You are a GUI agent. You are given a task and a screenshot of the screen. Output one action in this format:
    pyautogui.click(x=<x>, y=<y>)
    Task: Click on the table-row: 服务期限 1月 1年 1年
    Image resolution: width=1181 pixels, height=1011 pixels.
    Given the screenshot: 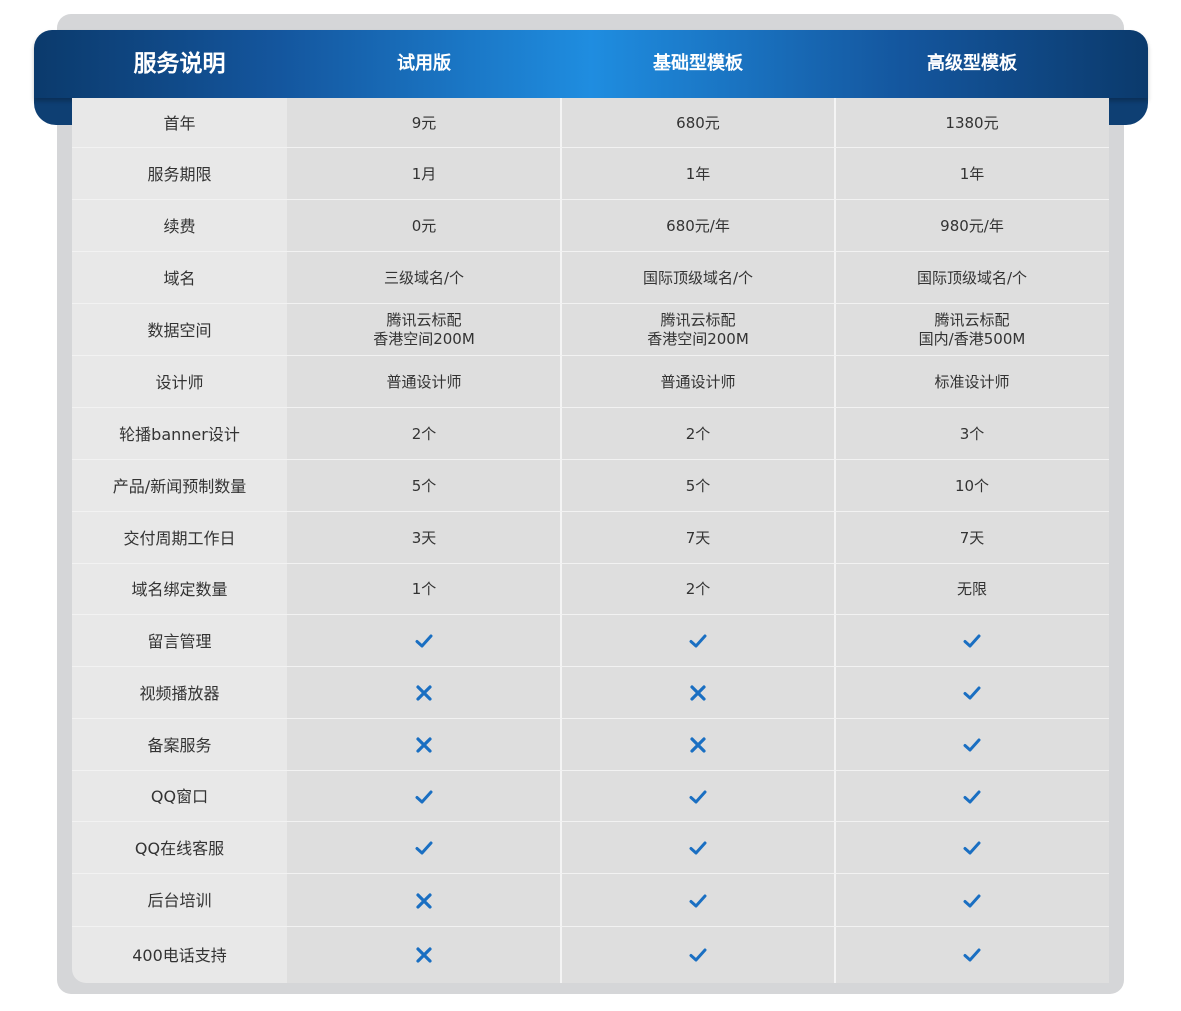 What is the action you would take?
    pyautogui.click(x=590, y=174)
    